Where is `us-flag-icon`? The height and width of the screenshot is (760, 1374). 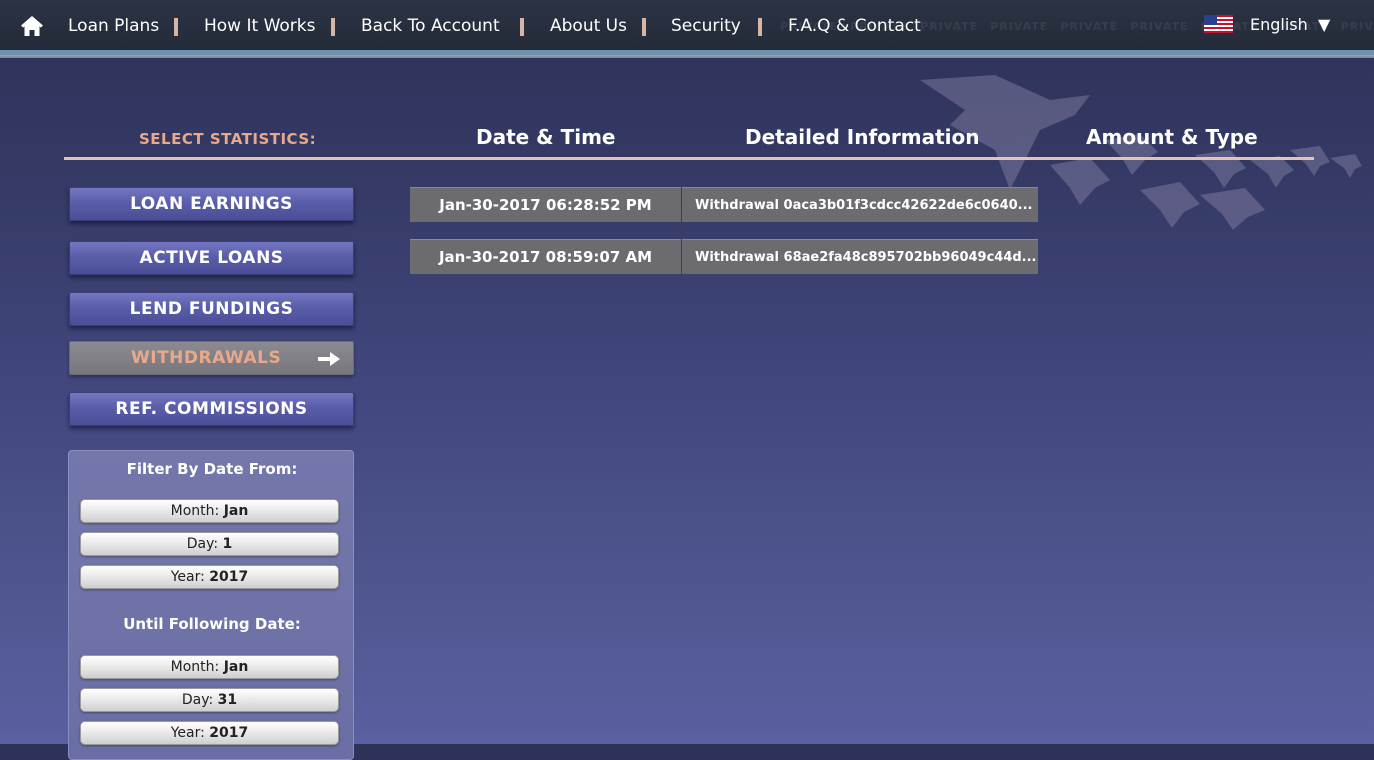
us-flag-icon is located at coordinates (1218, 24).